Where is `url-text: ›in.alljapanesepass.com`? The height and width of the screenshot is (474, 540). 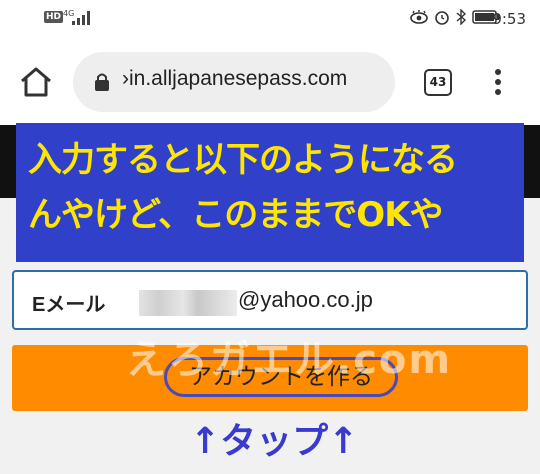 url-text: ›in.alljapanesepass.com is located at coordinates (235, 78).